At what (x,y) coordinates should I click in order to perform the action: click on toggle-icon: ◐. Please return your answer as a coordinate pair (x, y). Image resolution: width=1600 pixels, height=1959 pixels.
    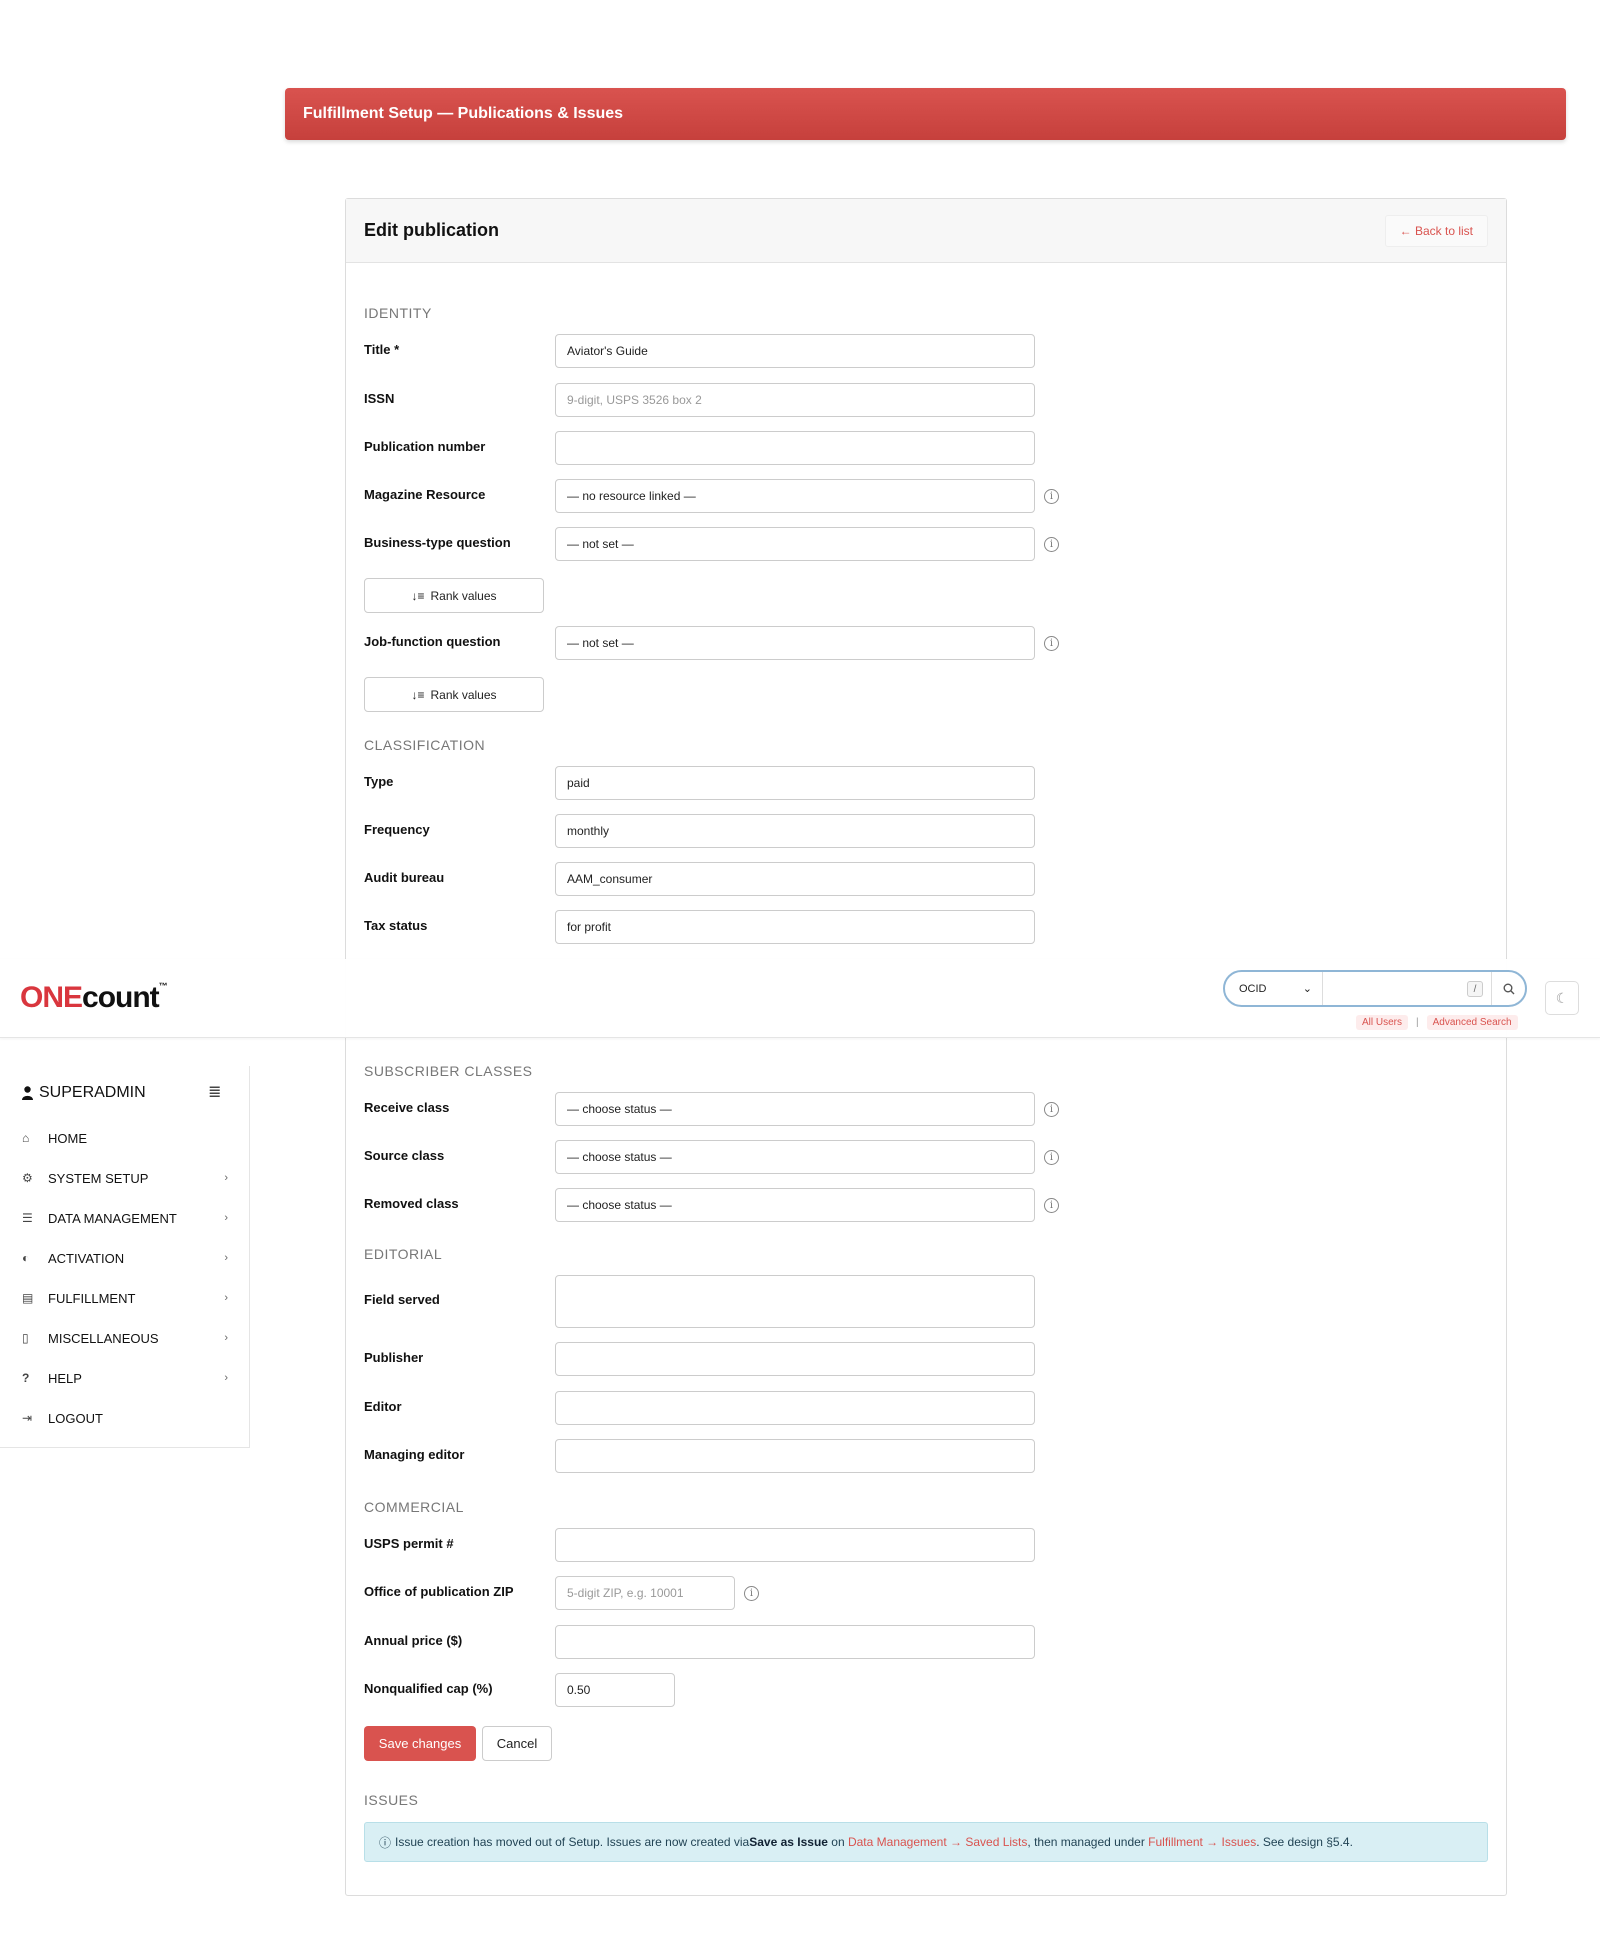
    Looking at the image, I should click on (26, 1258).